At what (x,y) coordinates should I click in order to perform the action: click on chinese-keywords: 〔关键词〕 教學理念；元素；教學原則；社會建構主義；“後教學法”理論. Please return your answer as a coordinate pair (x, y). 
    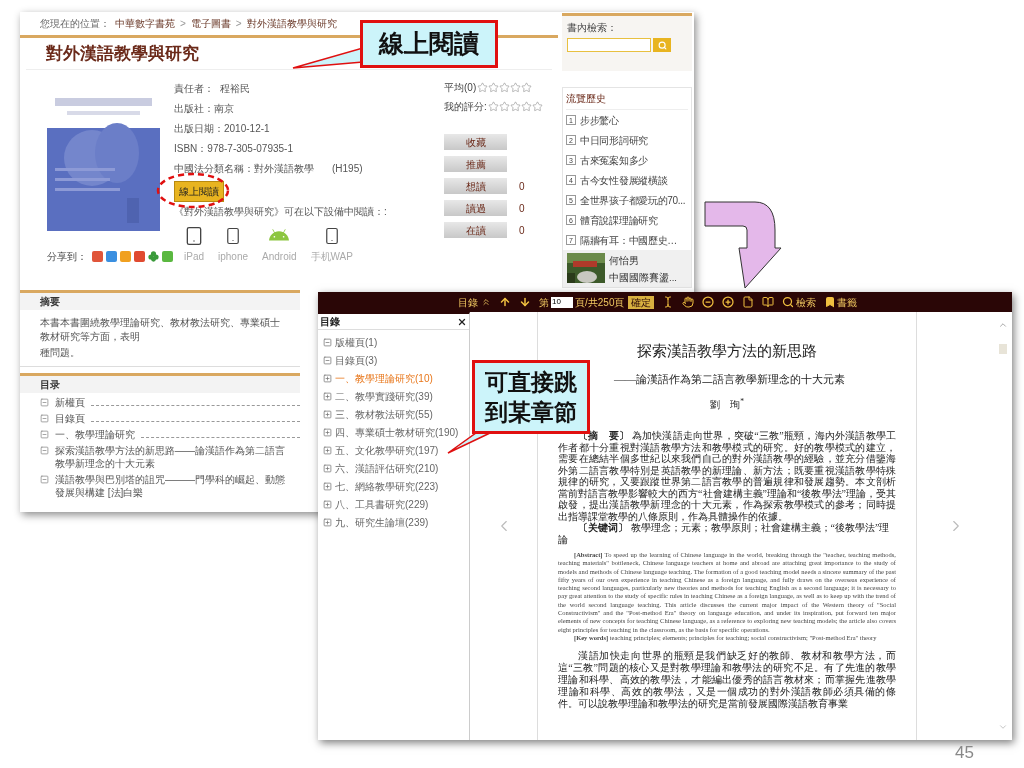
    Looking at the image, I should click on (724, 533).